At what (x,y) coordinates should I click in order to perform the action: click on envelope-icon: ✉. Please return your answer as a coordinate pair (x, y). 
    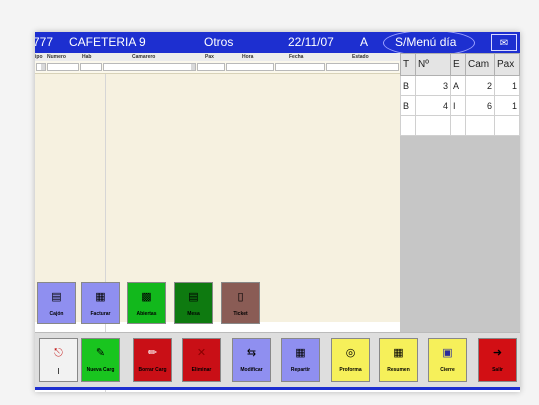
    Looking at the image, I should click on (504, 43).